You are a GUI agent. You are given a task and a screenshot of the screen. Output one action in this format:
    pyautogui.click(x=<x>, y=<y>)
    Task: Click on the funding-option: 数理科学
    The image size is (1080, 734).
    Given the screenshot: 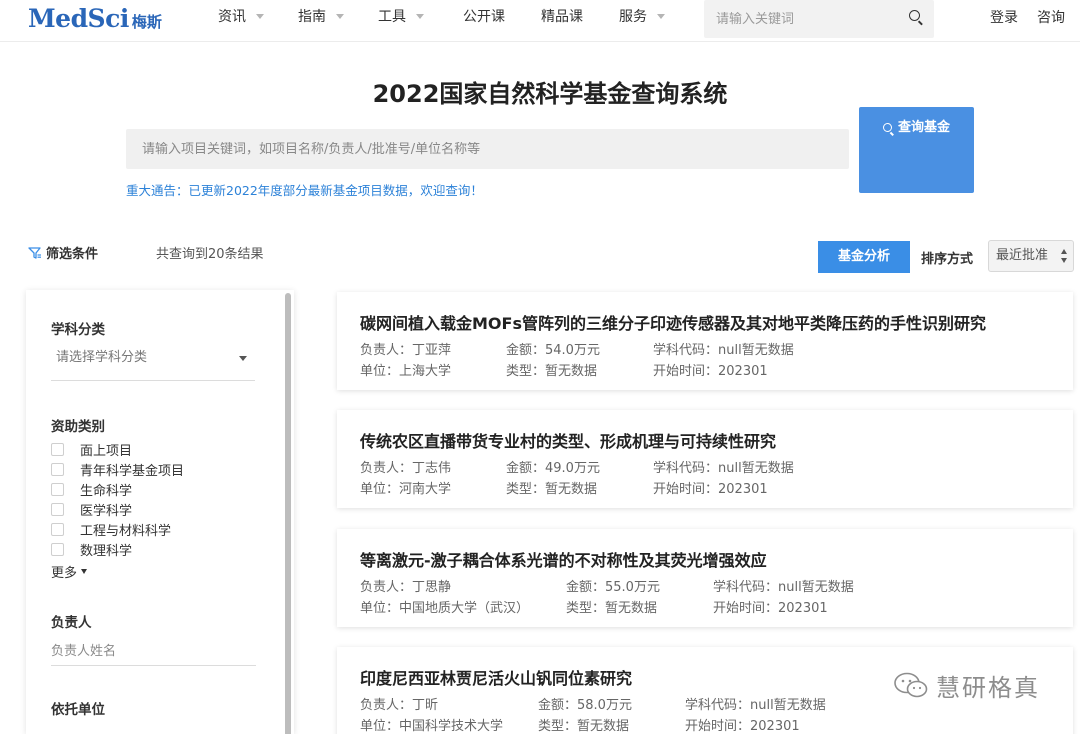 What is the action you would take?
    pyautogui.click(x=91, y=549)
    